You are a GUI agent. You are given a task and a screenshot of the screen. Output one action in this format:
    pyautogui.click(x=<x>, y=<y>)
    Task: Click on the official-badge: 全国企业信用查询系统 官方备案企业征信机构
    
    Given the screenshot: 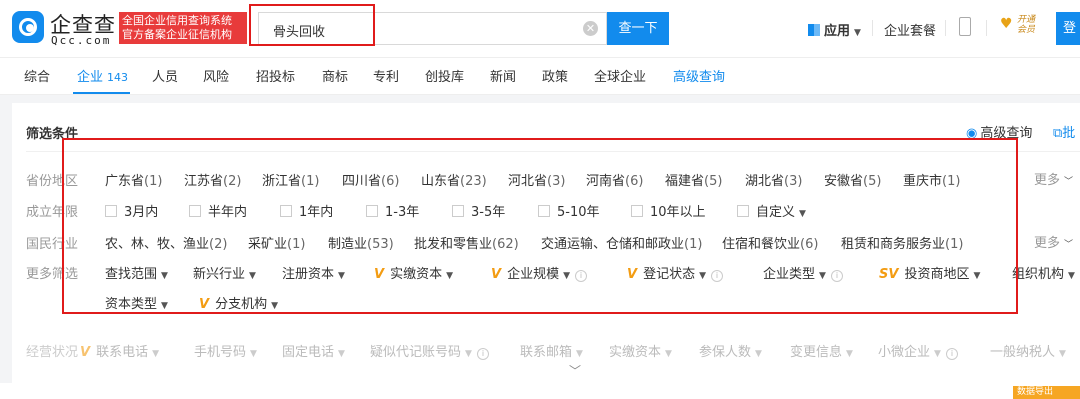 What is the action you would take?
    pyautogui.click(x=183, y=28)
    